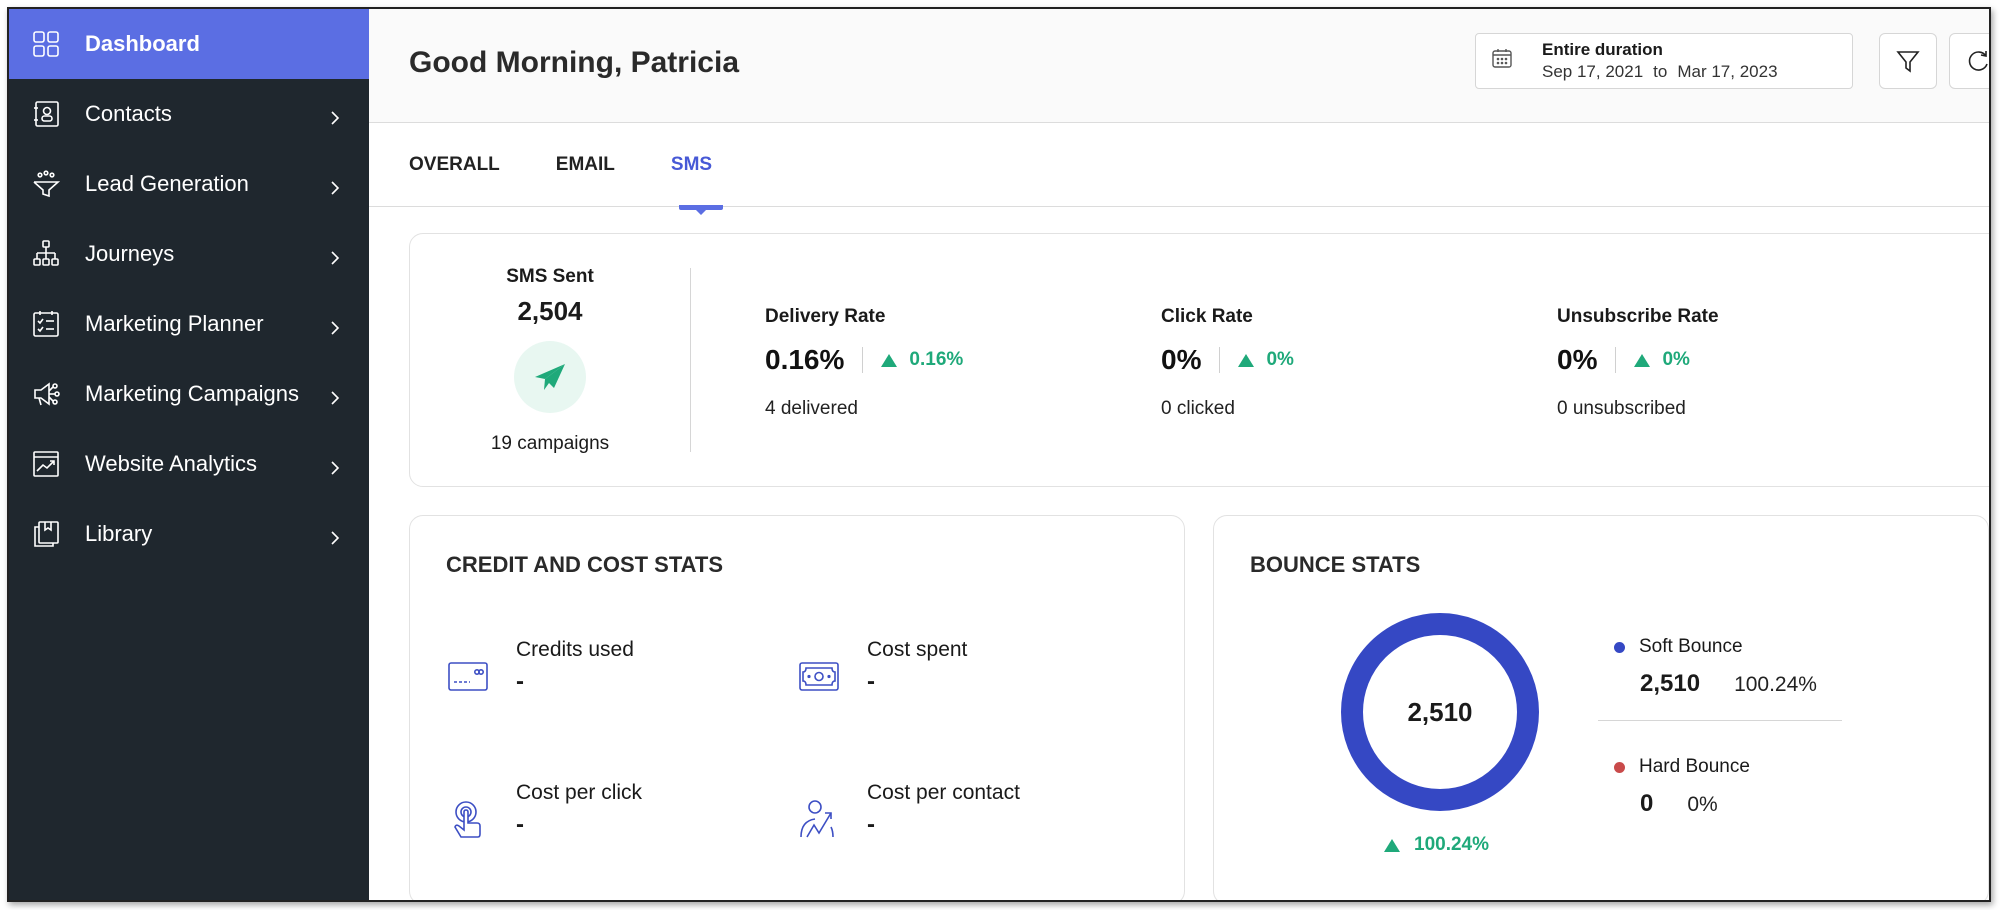 This screenshot has width=2000, height=910. I want to click on legend-count: 0, so click(1647, 803).